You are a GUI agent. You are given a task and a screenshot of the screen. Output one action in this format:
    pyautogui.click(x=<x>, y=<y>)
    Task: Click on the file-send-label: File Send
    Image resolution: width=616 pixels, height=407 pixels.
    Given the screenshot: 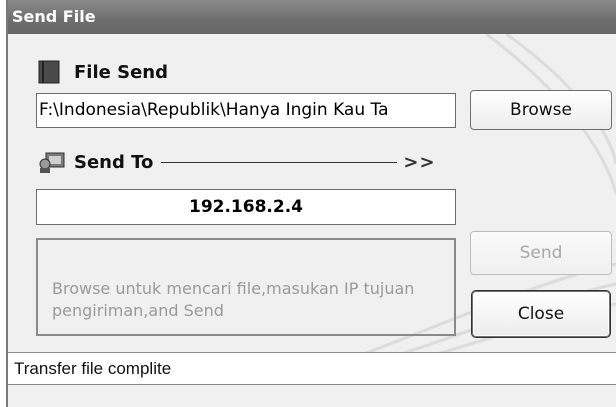 What is the action you would take?
    pyautogui.click(x=121, y=72)
    